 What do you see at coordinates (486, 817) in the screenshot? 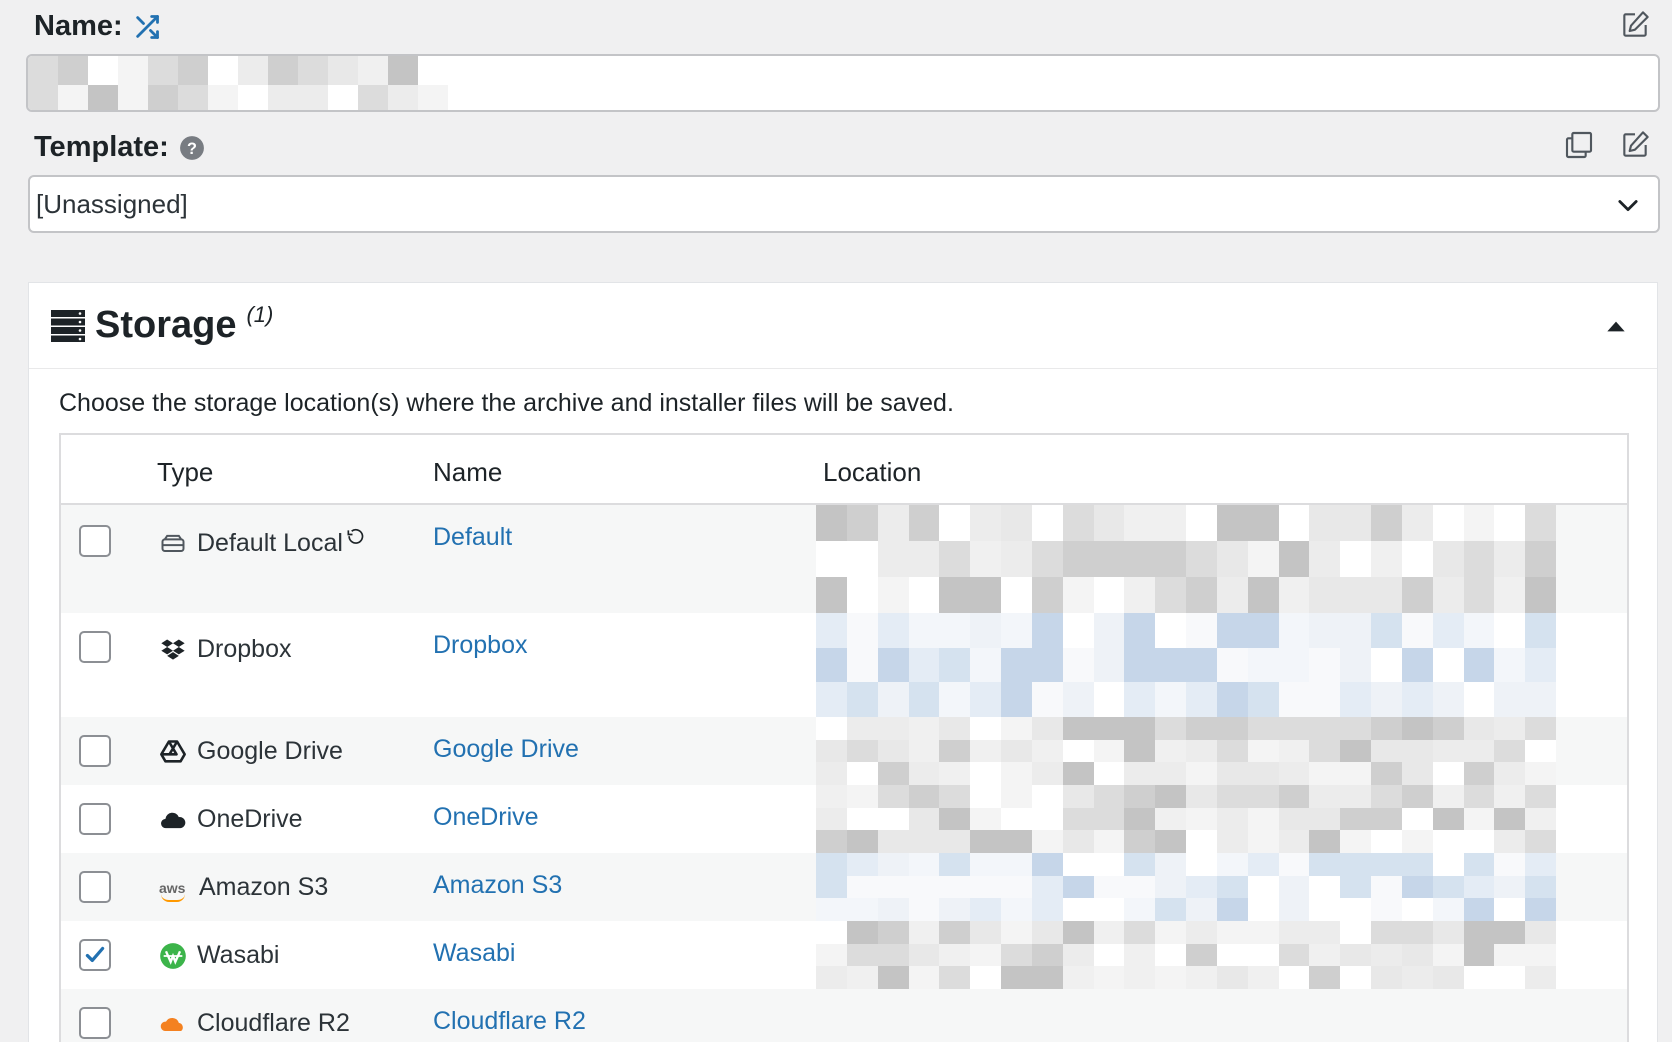
I see `storage-name-link: OneDrive` at bounding box center [486, 817].